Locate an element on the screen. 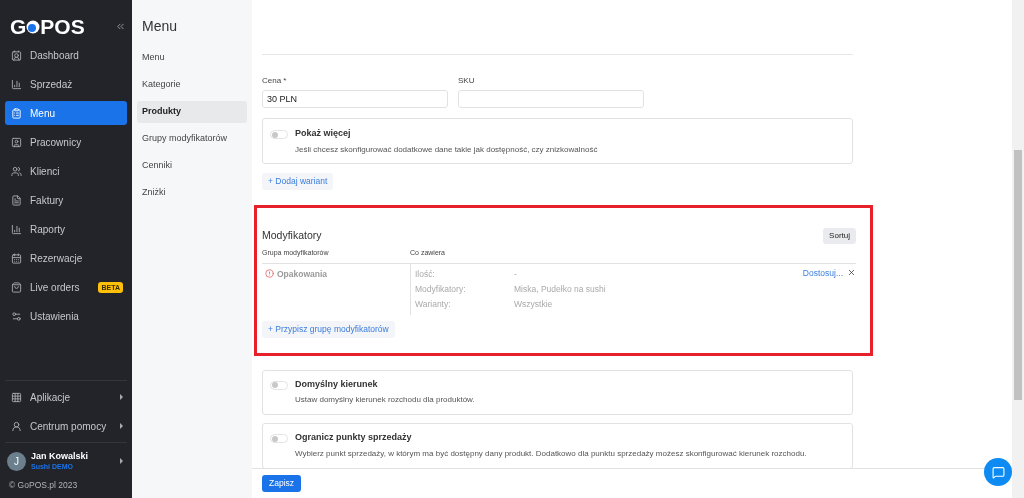 The image size is (1024, 498). nav-item: Aplikacje is located at coordinates (66, 397).